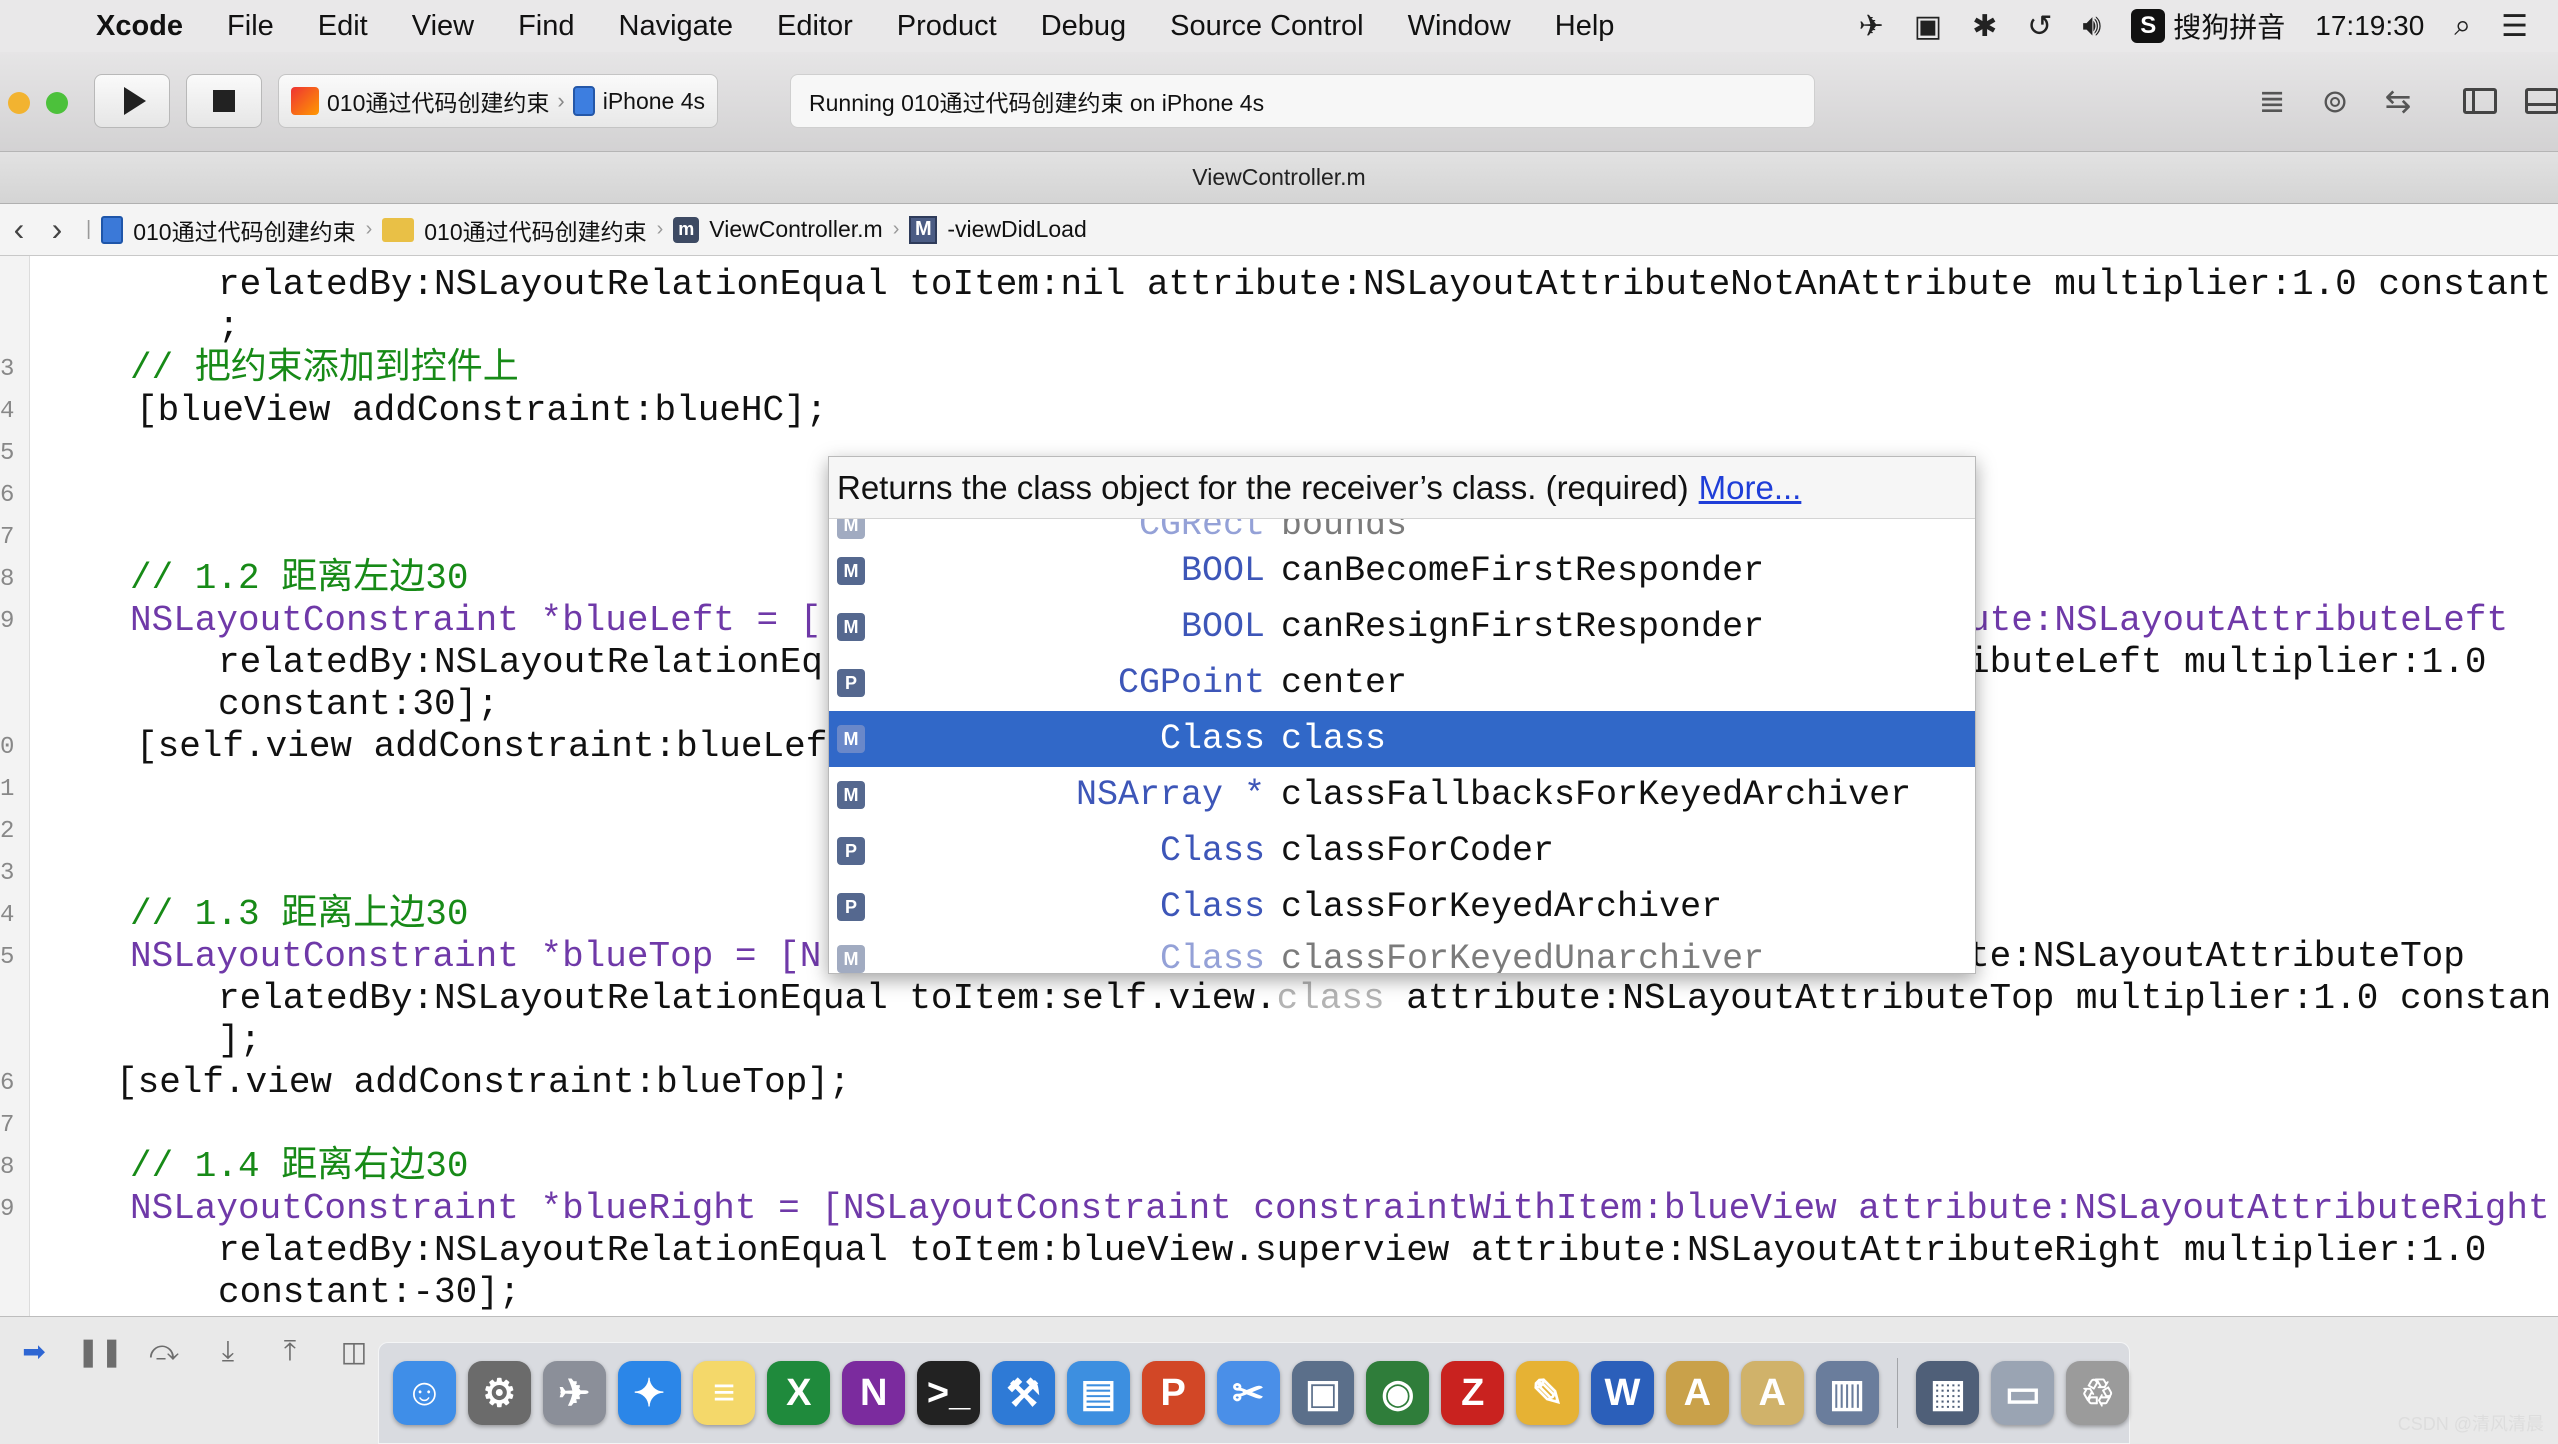 This screenshot has height=1444, width=2558. Describe the element at coordinates (476, 620) in the screenshot. I see `code-line: NSLayoutConstraint *blueLeft = [` at that location.